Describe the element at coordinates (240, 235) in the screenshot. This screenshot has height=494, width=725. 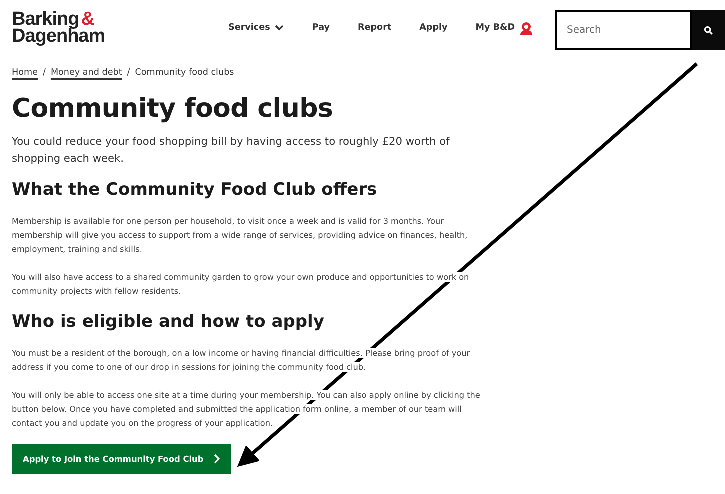
I see `paragraph: Membership is available for one person per household, to visit once a week and is valid for 3 months. Your membership will give you access to support from a wide range of services, providing advice on finances, health, employment, training and skills.` at that location.